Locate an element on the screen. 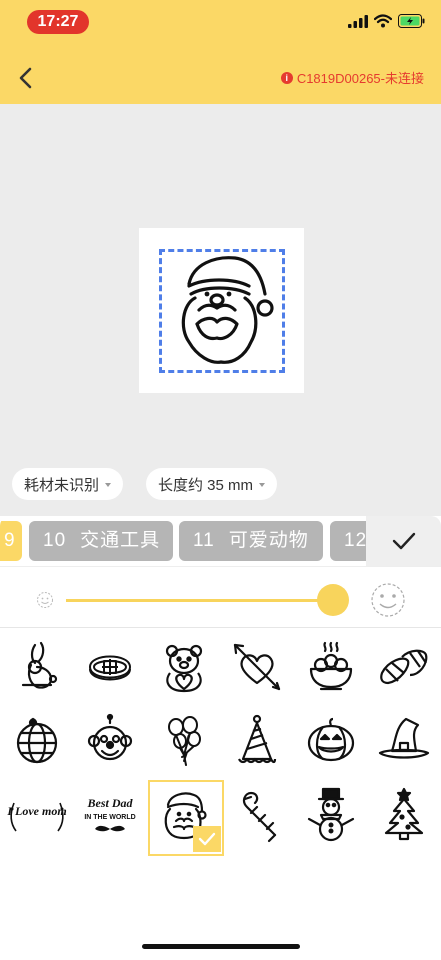  best-dad-text: Best Dad is located at coordinates (110, 803).